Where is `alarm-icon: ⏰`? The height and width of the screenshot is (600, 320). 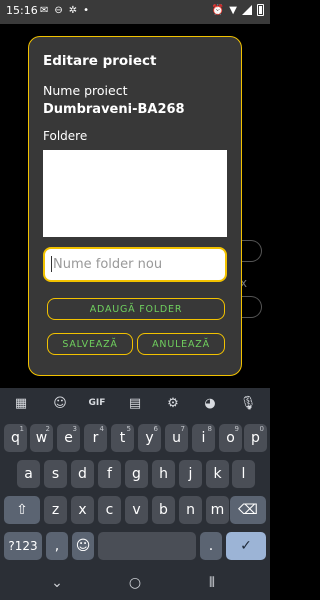 alarm-icon: ⏰ is located at coordinates (218, 10).